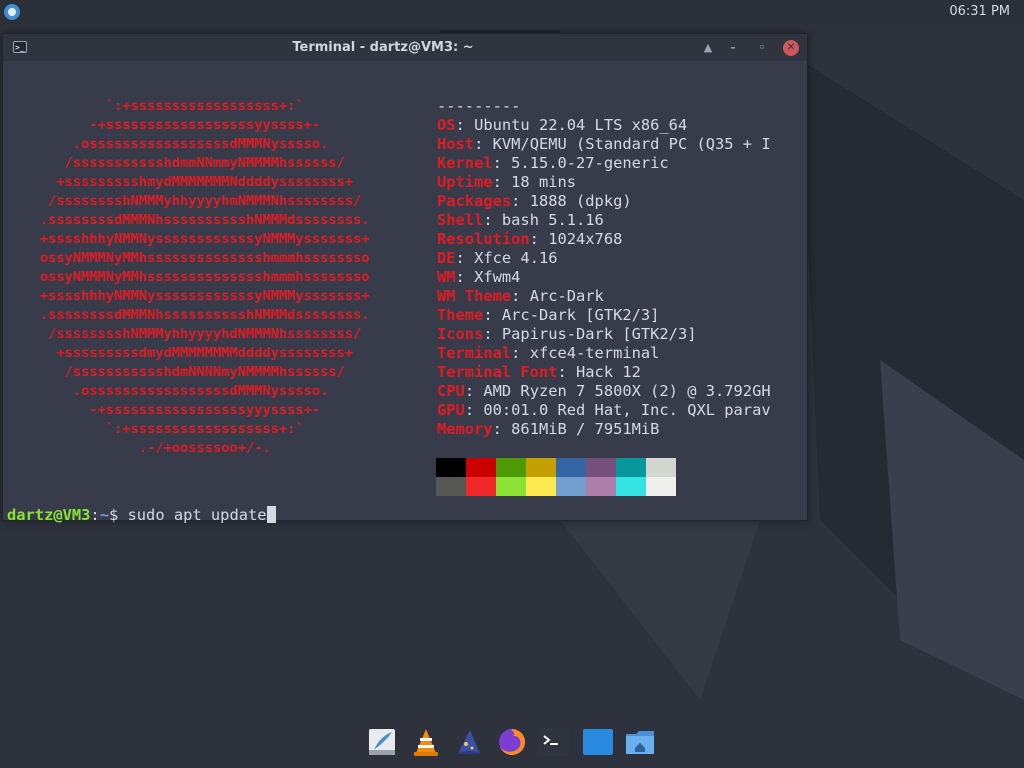 Image resolution: width=1024 pixels, height=768 pixels. Describe the element at coordinates (446, 277) in the screenshot. I see `info-key: WM` at that location.